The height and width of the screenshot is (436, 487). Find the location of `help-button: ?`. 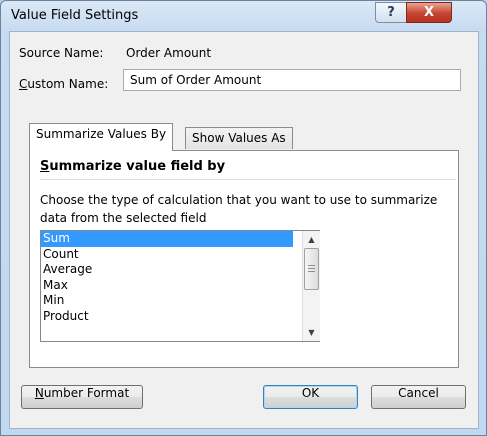

help-button: ? is located at coordinates (391, 12).